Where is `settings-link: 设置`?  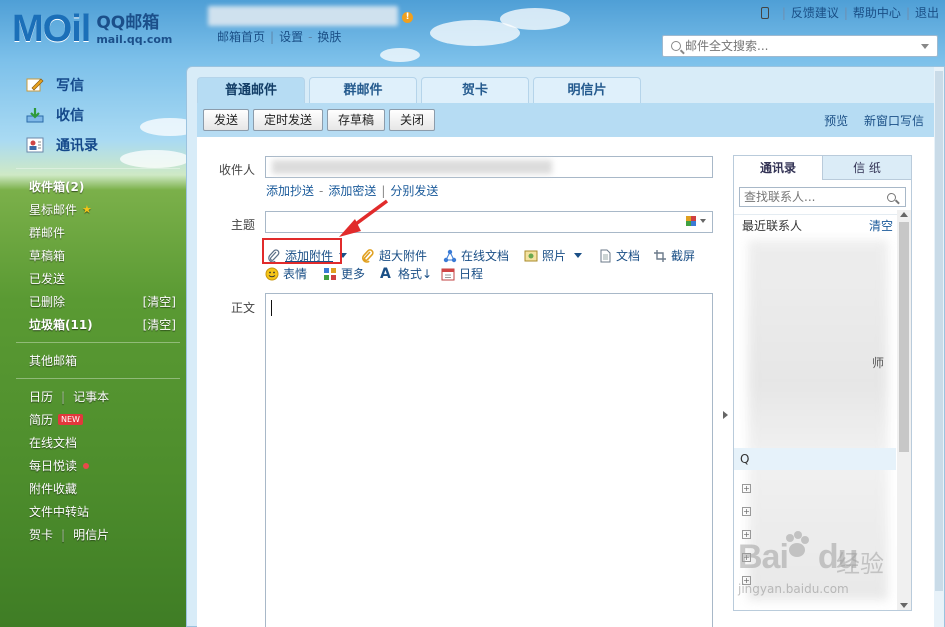
settings-link: 设置 is located at coordinates (291, 37).